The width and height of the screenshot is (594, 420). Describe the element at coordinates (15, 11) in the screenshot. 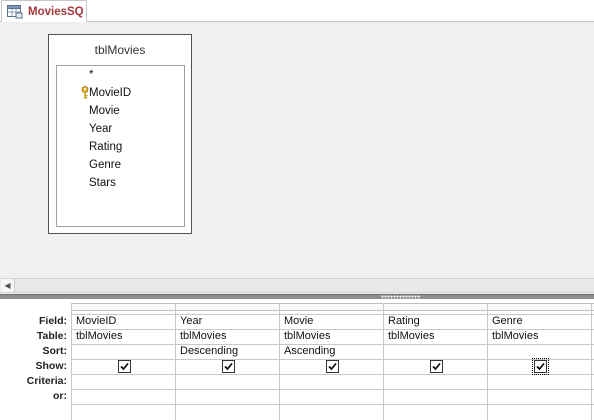

I see `query-icon` at that location.